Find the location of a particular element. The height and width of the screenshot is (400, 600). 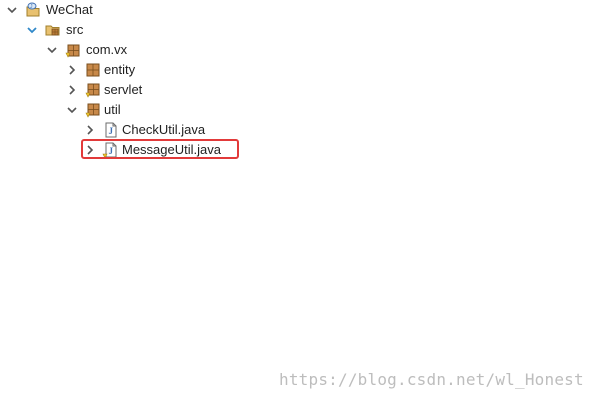

tree-item-label: servlet is located at coordinates (123, 89).